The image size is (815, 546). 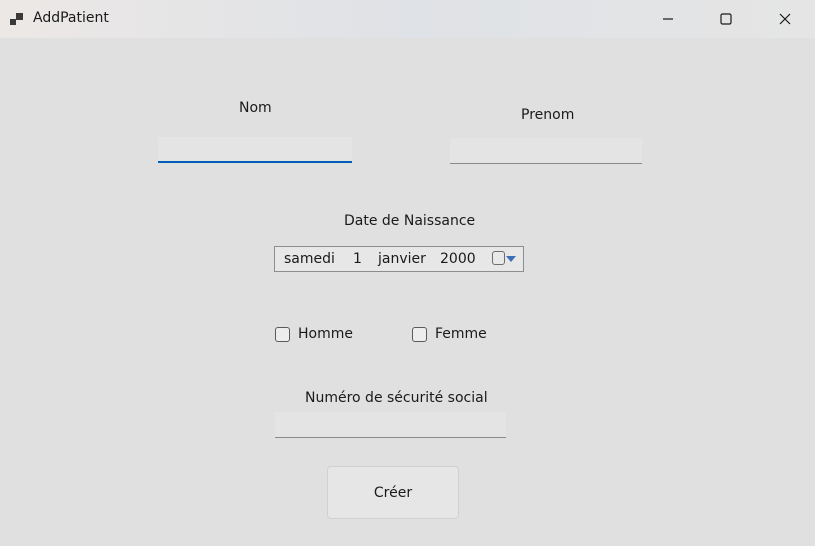 I want to click on nom-label: Nom, so click(x=255, y=108).